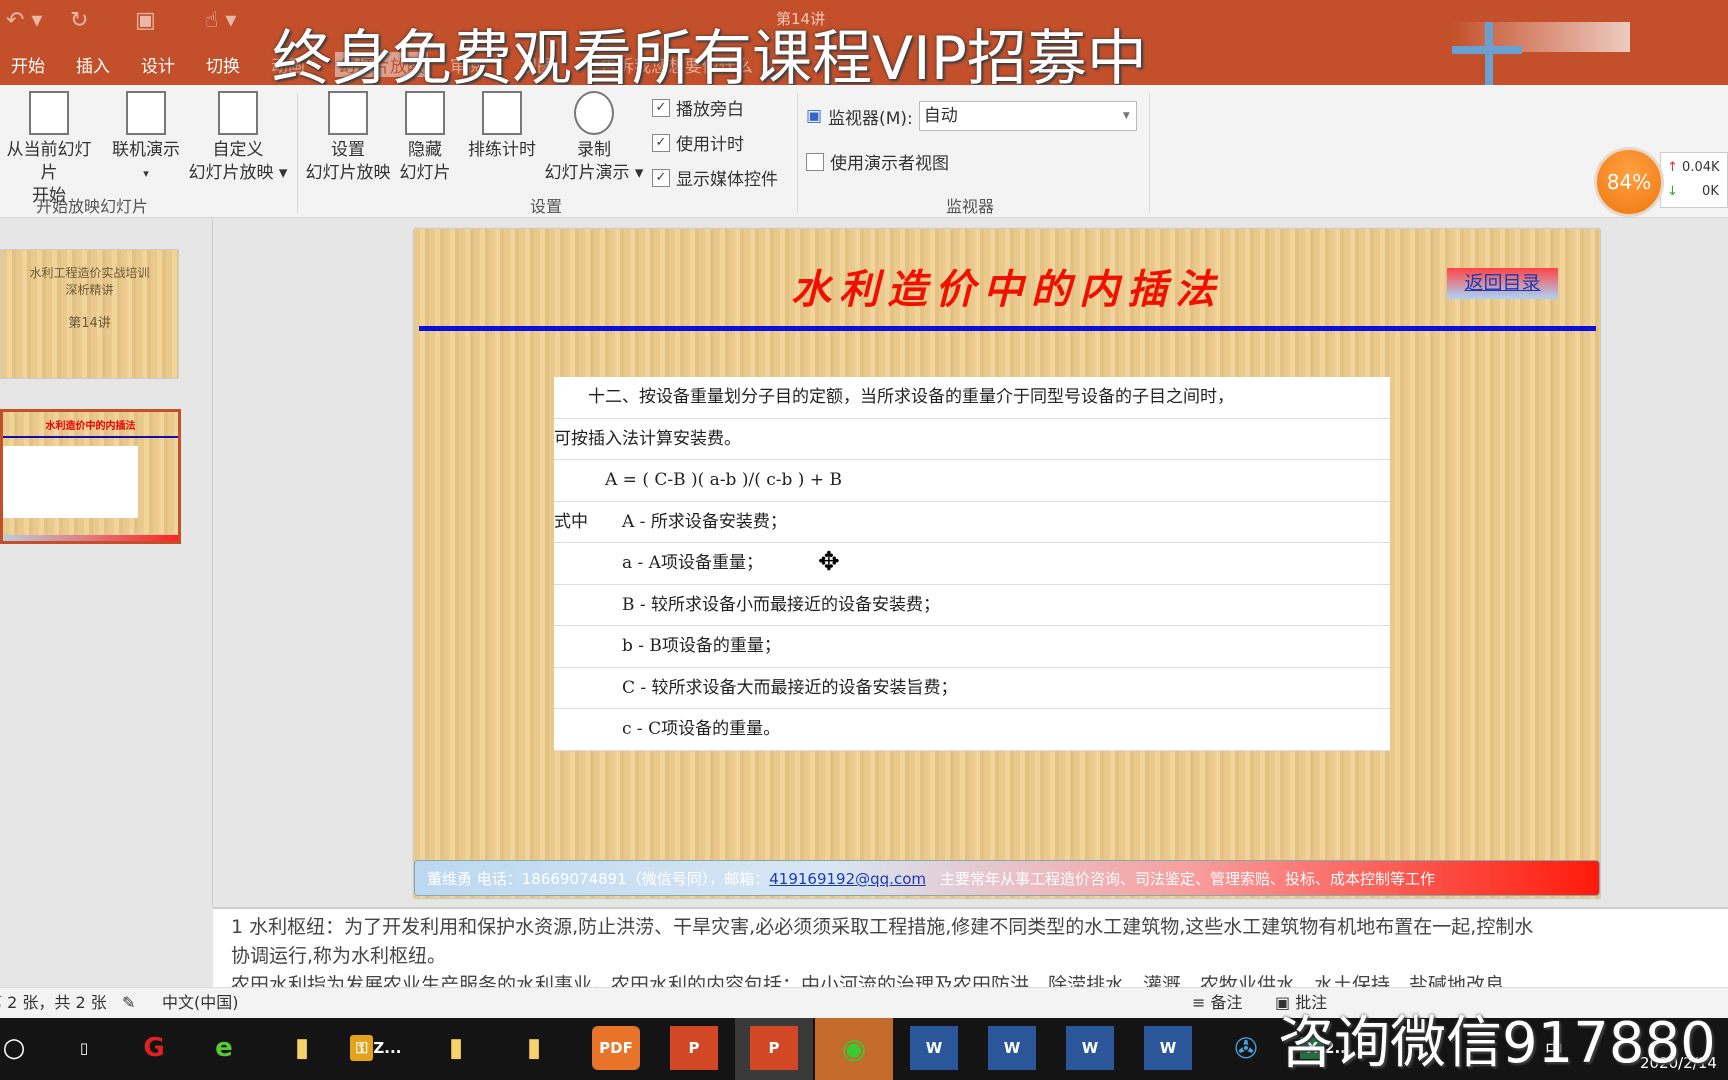  What do you see at coordinates (972, 522) in the screenshot?
I see `table-row: 式中 A - 所求设备安装费；` at bounding box center [972, 522].